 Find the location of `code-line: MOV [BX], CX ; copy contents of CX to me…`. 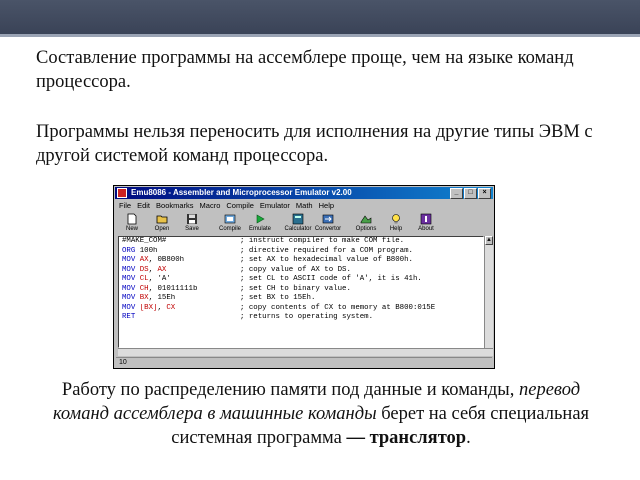

code-line: MOV [BX], CX ; copy contents of CX to me… is located at coordinates (279, 307).